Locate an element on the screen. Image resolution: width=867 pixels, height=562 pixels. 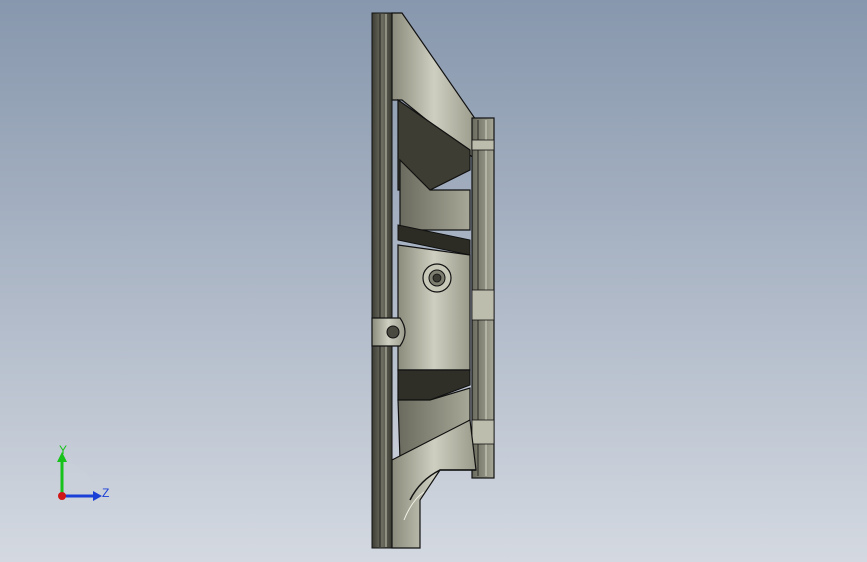
x-axis-origin is located at coordinates (62, 496).